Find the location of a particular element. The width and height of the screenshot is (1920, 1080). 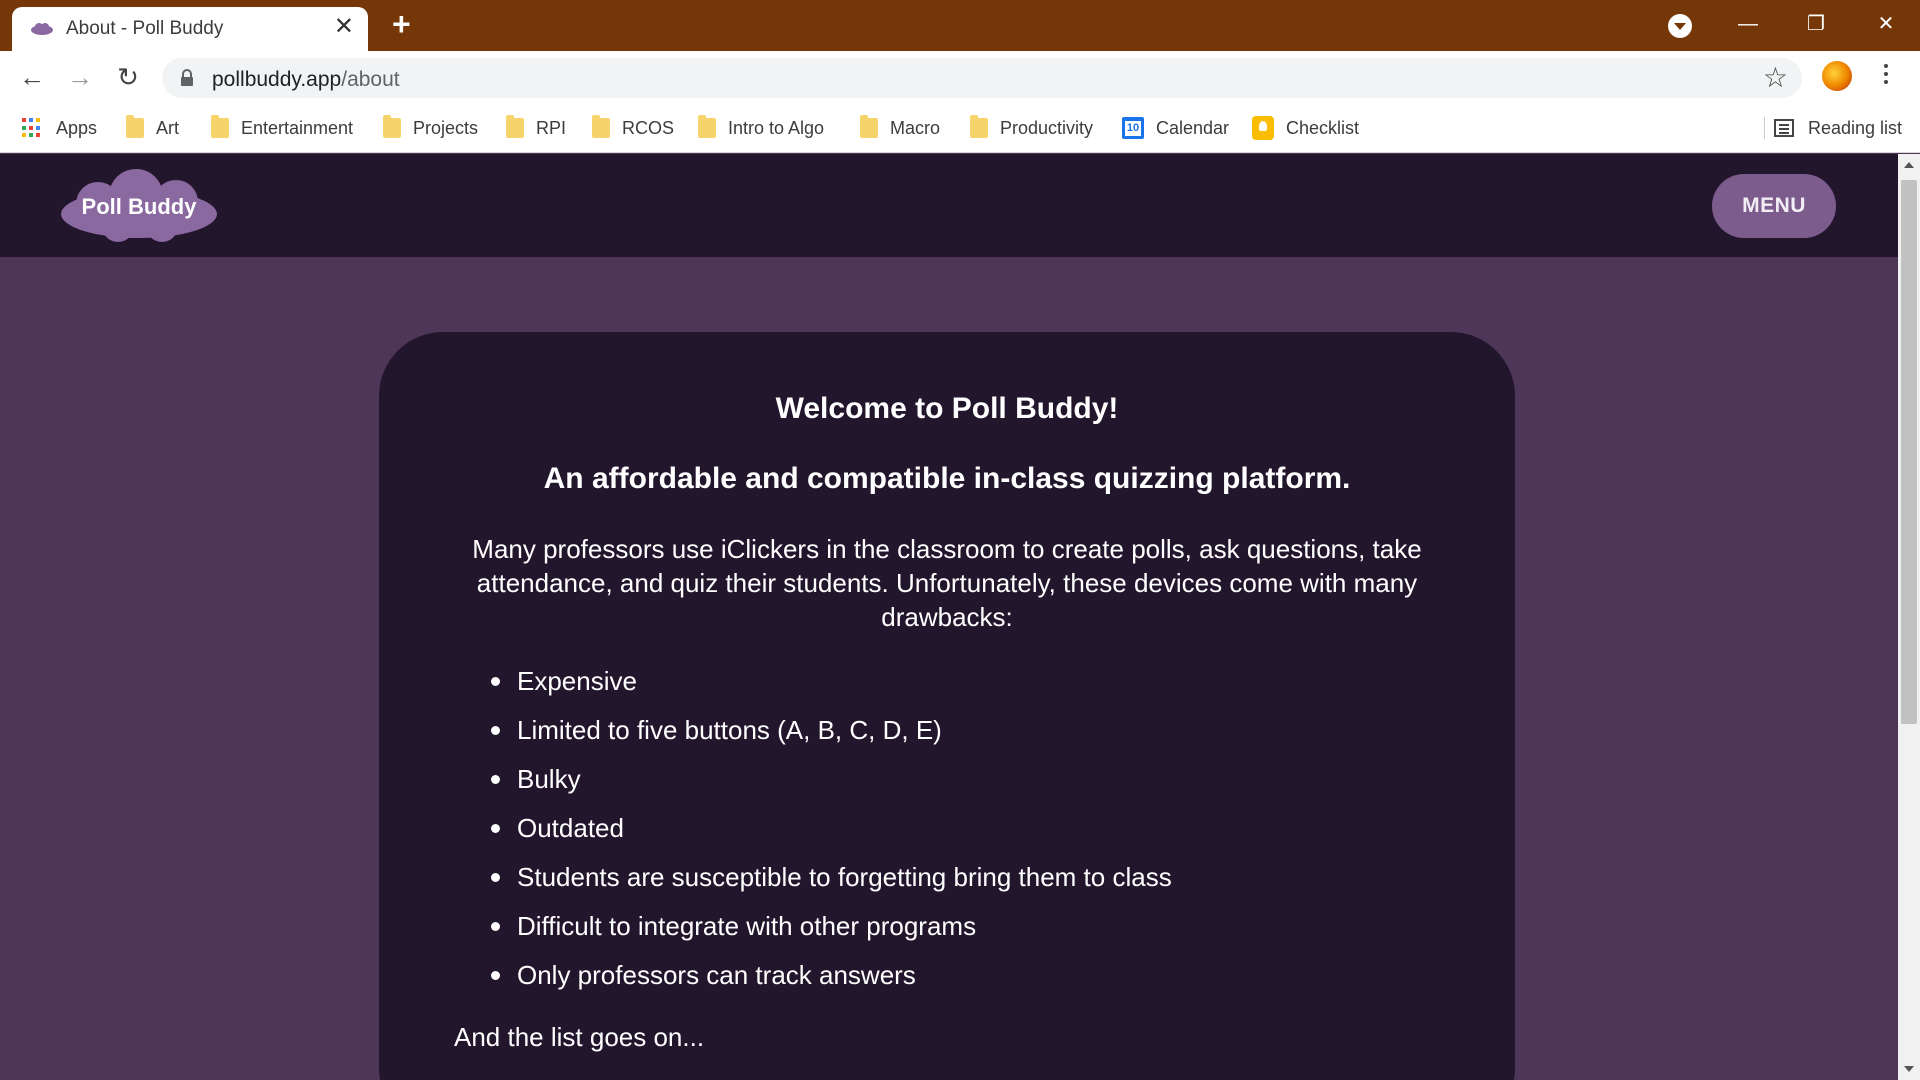

bookmark-entertainment: Entertainment is located at coordinates (282, 128).